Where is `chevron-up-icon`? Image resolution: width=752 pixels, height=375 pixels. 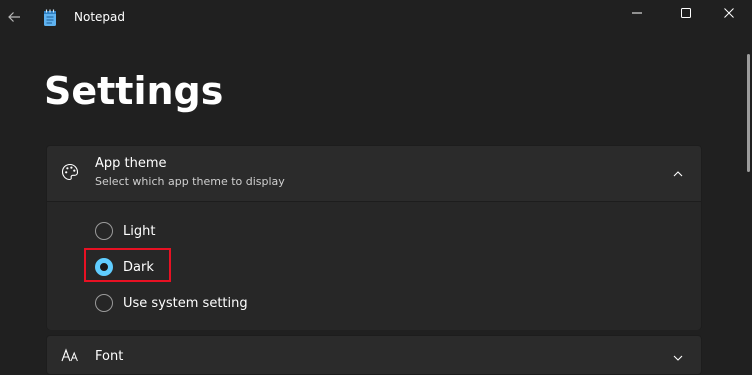
chevron-up-icon is located at coordinates (678, 174).